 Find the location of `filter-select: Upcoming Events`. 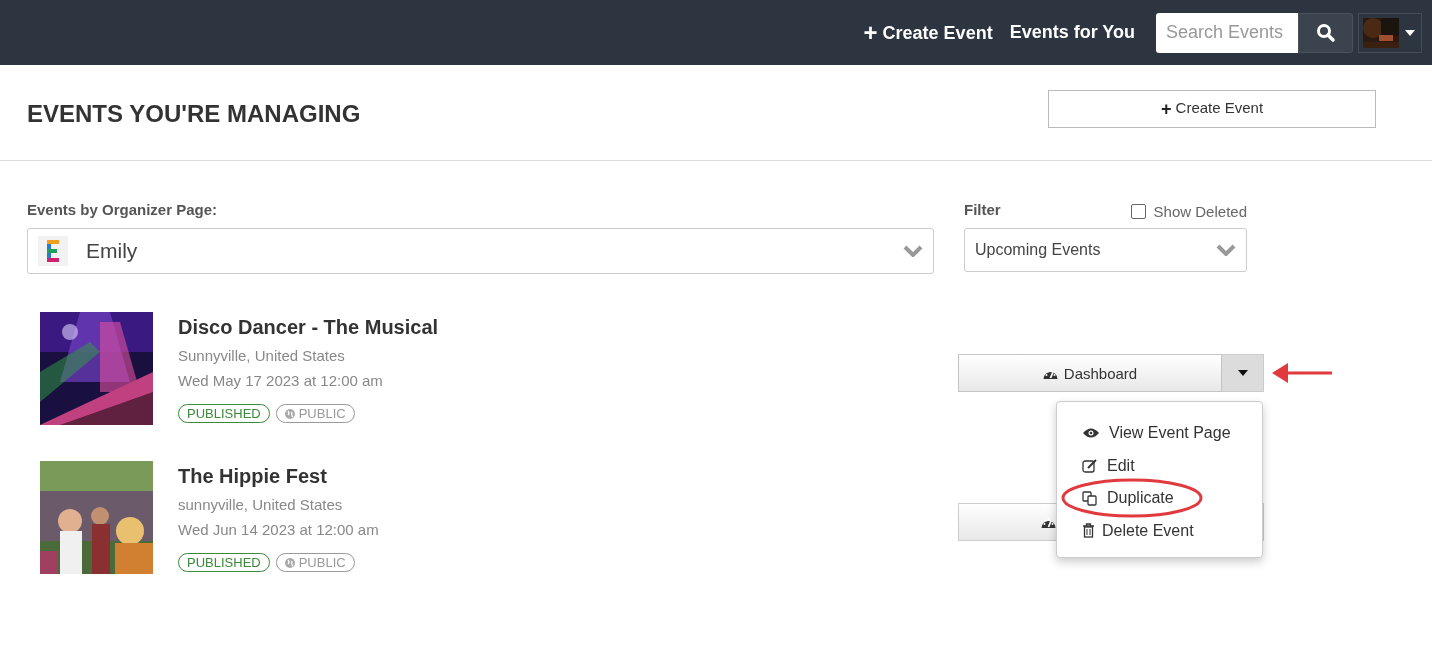

filter-select: Upcoming Events is located at coordinates (1105, 250).